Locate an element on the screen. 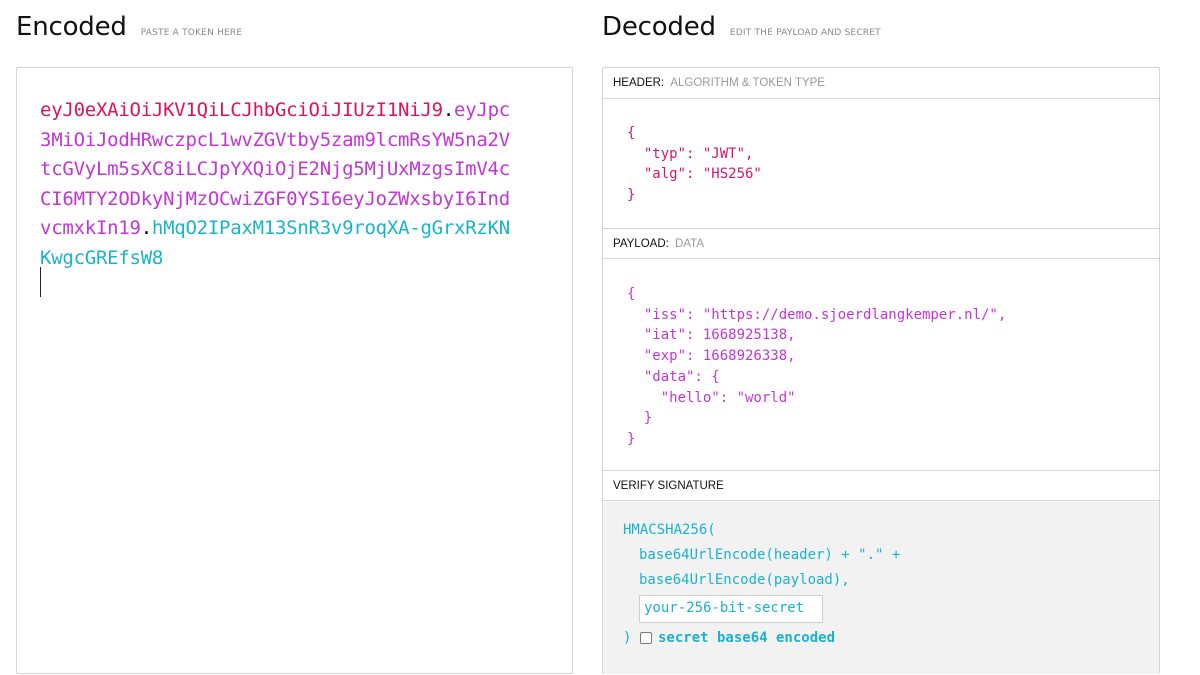  text-caret is located at coordinates (40, 282).